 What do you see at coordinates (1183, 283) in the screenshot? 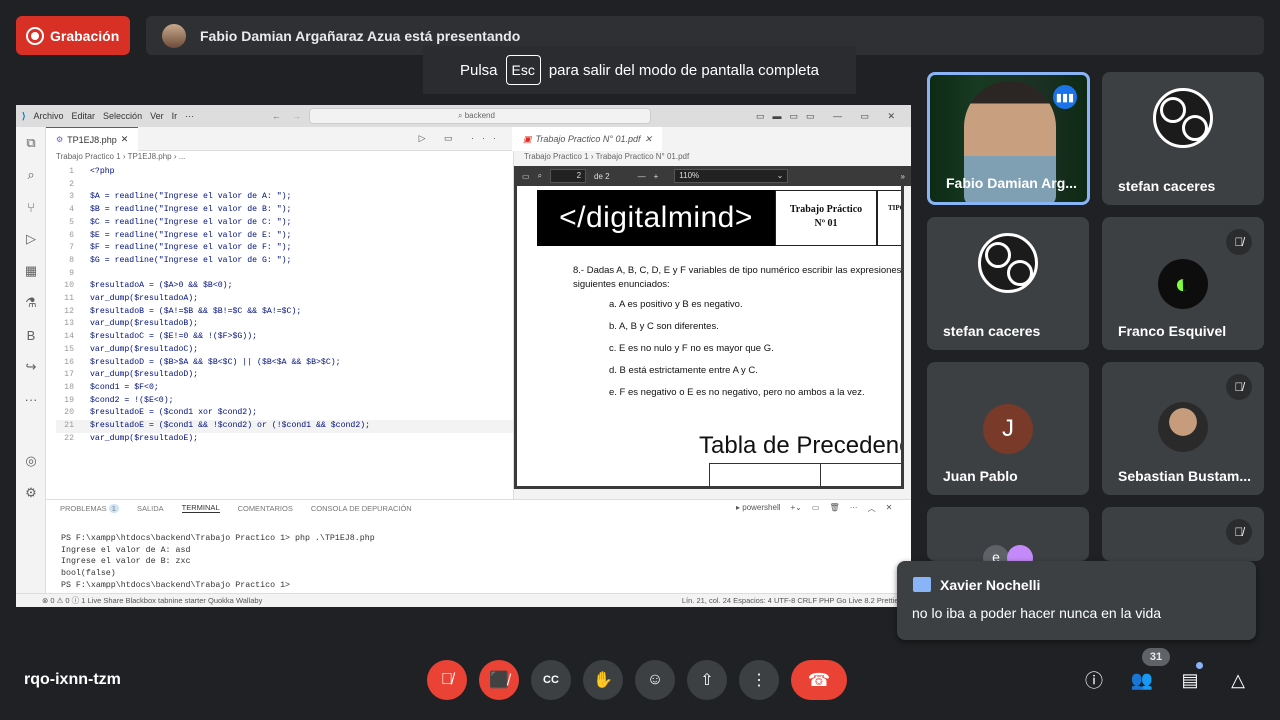
I see `participant-tile: 🎙̸ ◐ Franco Esquivel` at bounding box center [1183, 283].